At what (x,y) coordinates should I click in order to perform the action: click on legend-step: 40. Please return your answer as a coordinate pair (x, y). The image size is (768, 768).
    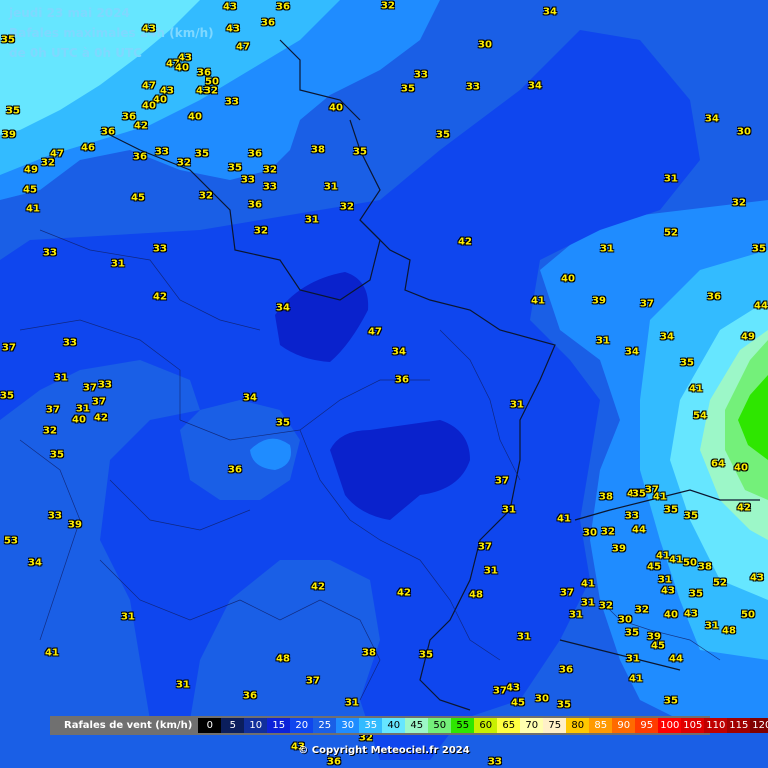
    Looking at the image, I should click on (394, 725).